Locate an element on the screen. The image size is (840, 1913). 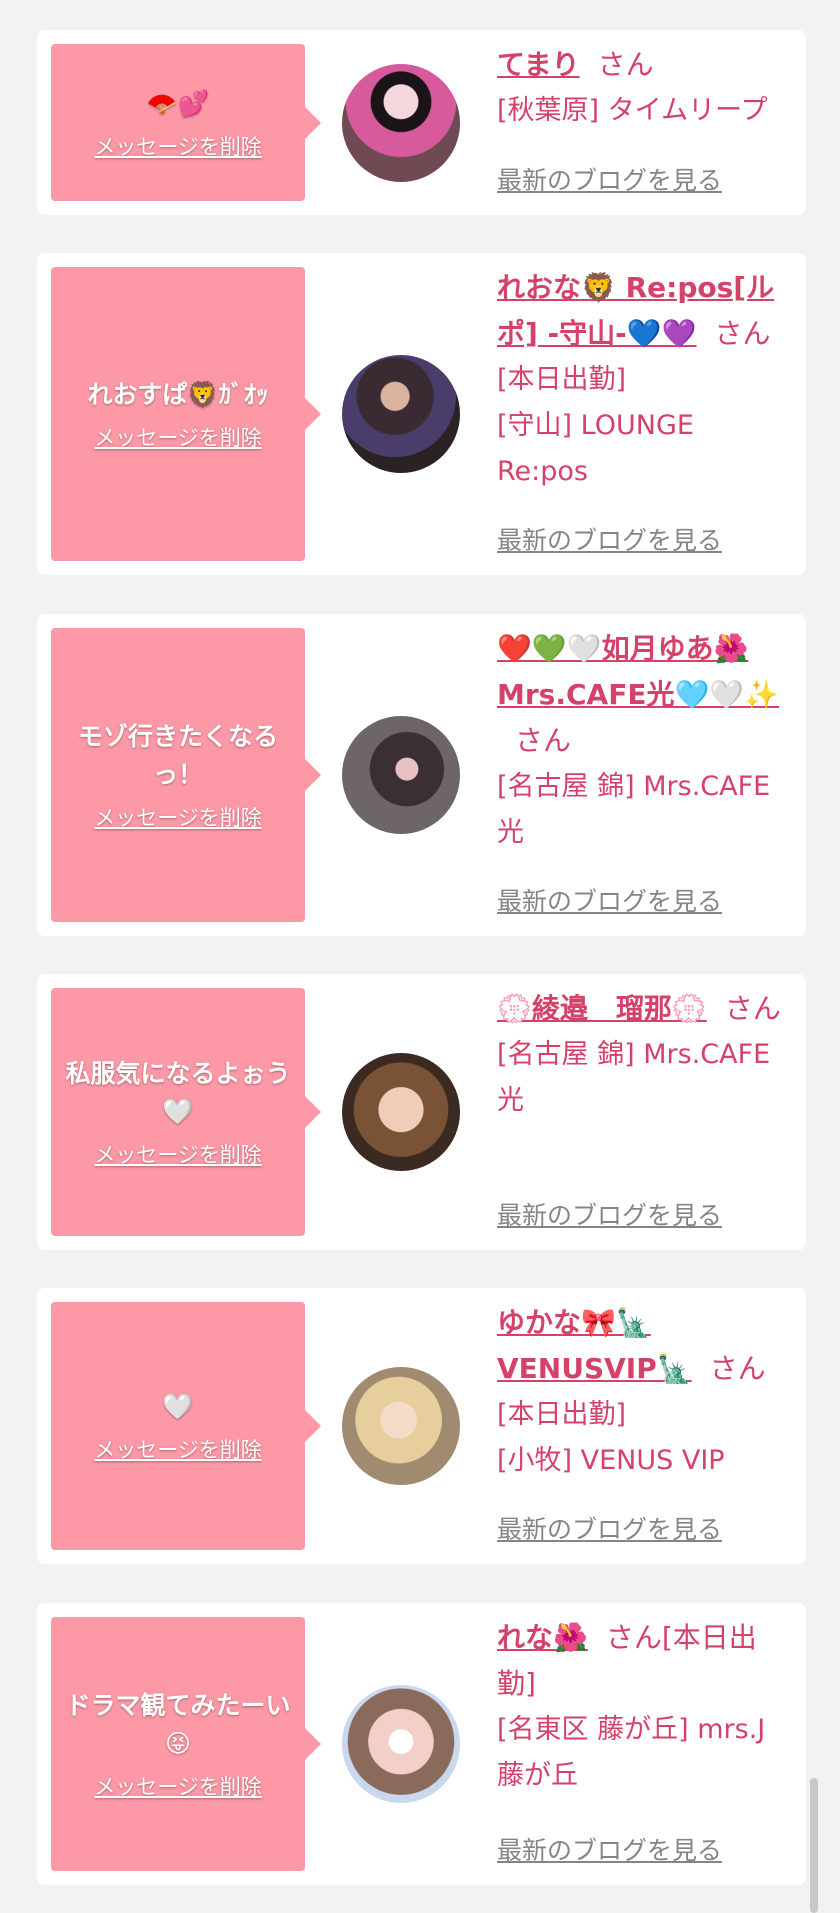
cast-name-line: ❤️💚🤍如月ゆあ🌺Mrs.CAFE光🩵🤍✨ さん is located at coordinates (639, 695).